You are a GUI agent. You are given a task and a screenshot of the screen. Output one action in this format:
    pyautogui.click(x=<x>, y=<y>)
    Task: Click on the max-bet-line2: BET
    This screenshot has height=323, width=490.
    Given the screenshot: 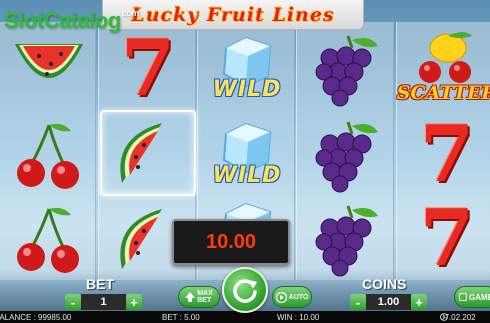 What is the action you would take?
    pyautogui.click(x=204, y=300)
    